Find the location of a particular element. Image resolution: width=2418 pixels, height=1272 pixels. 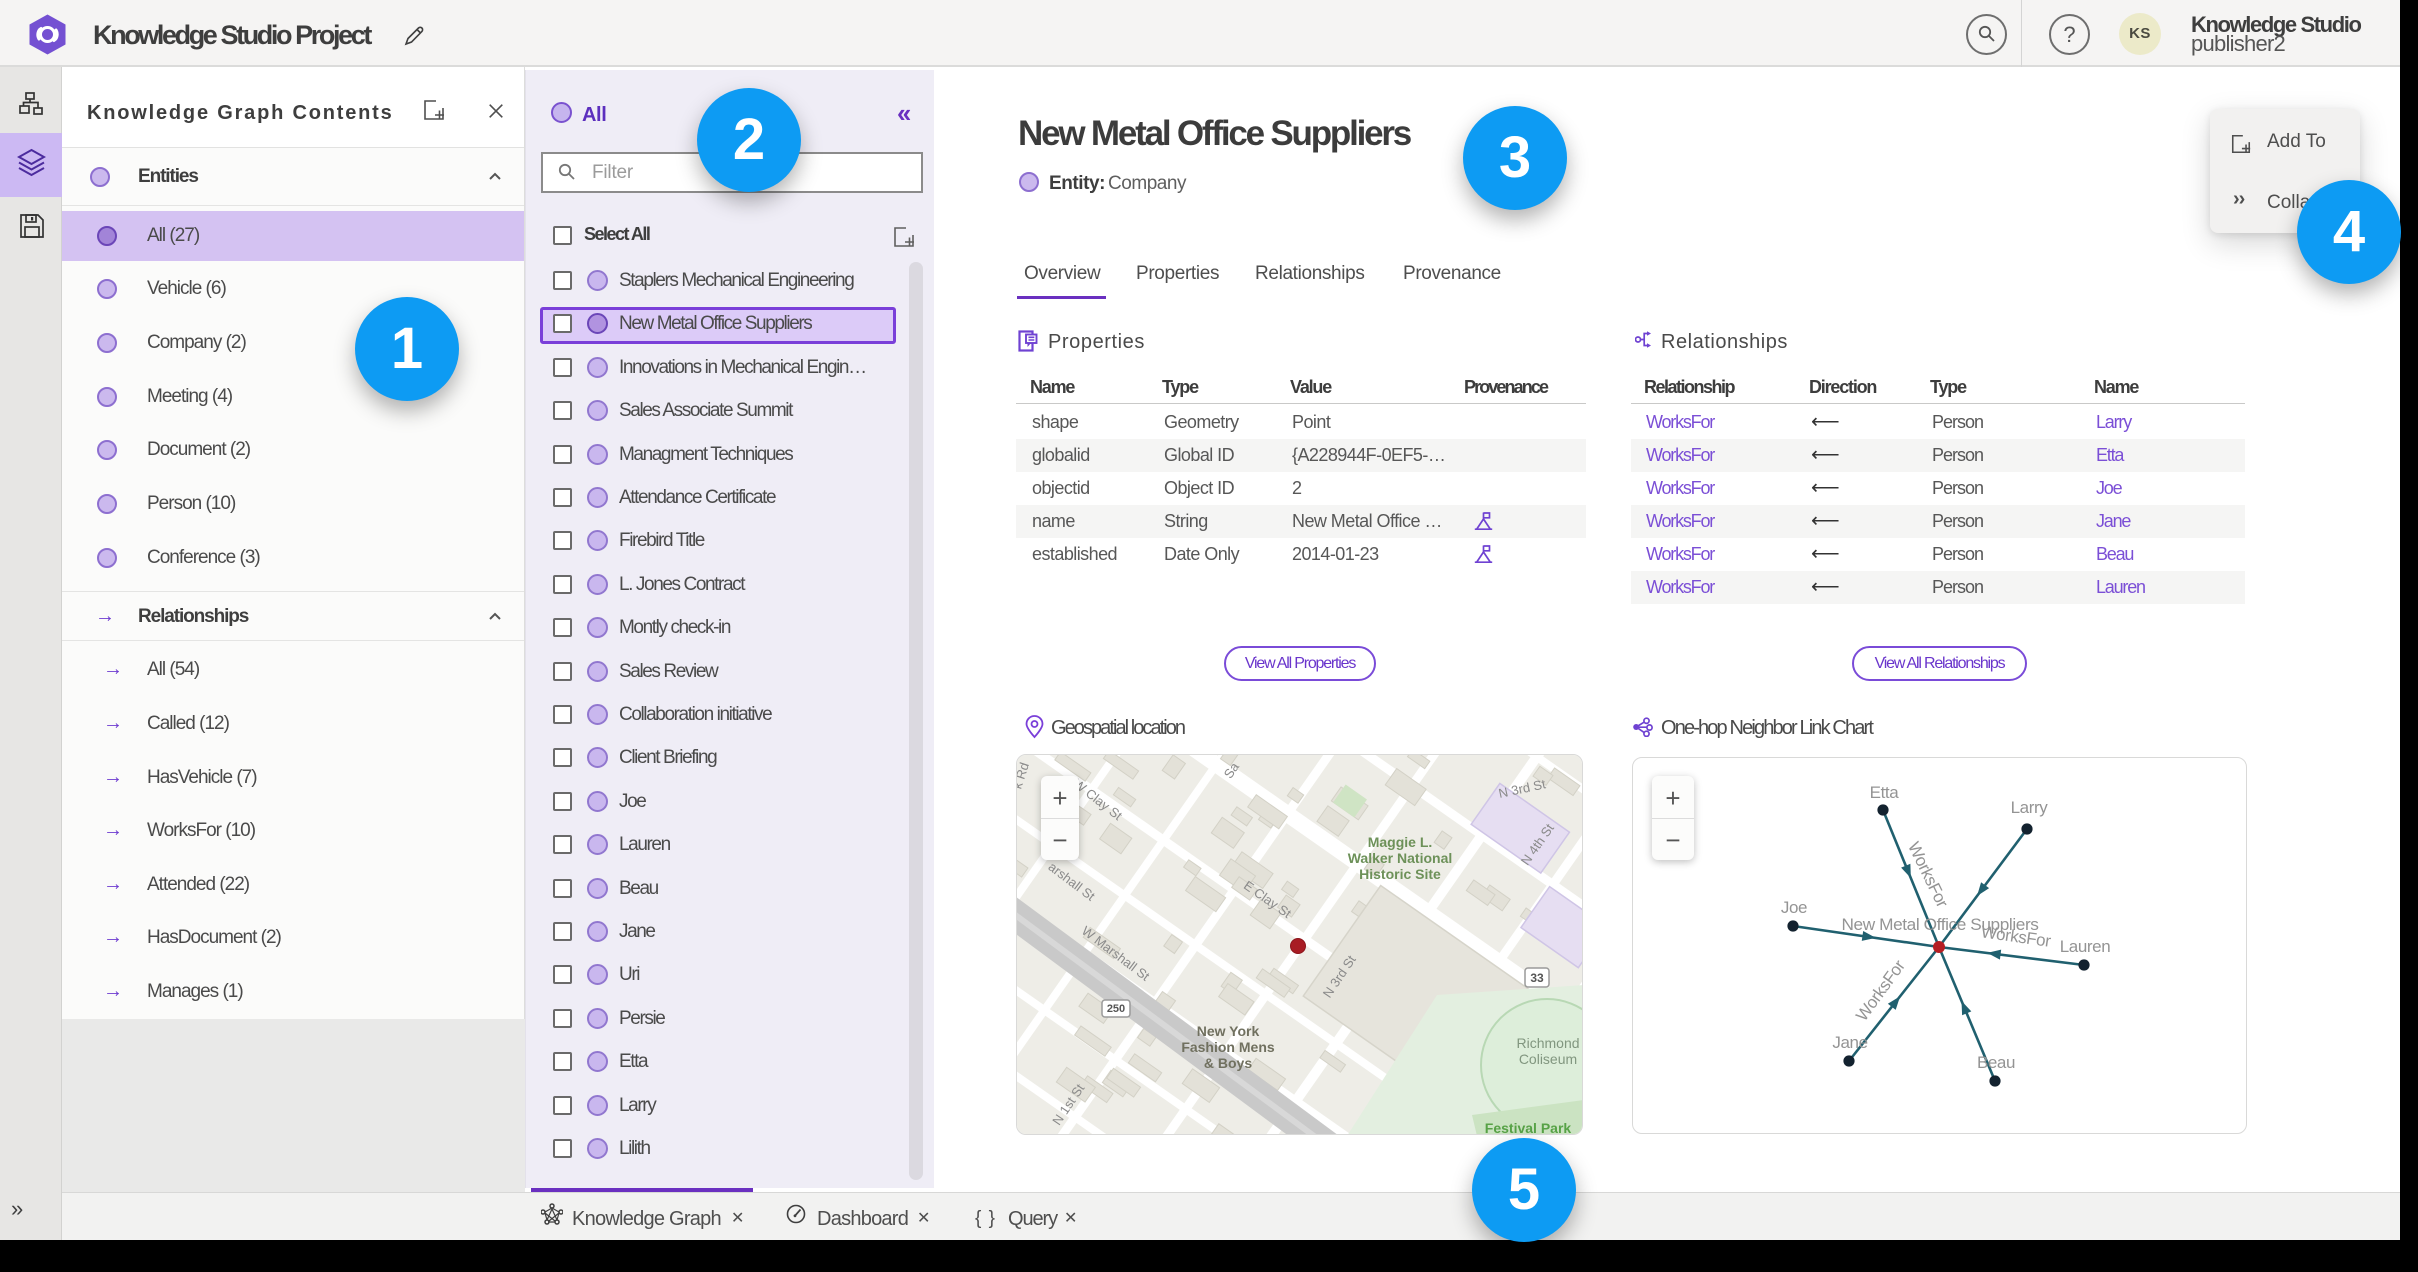

svg-text: Historic Site is located at coordinates (1400, 874).